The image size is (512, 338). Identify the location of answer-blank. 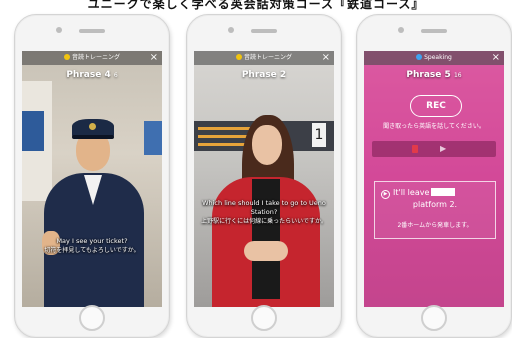
(443, 192).